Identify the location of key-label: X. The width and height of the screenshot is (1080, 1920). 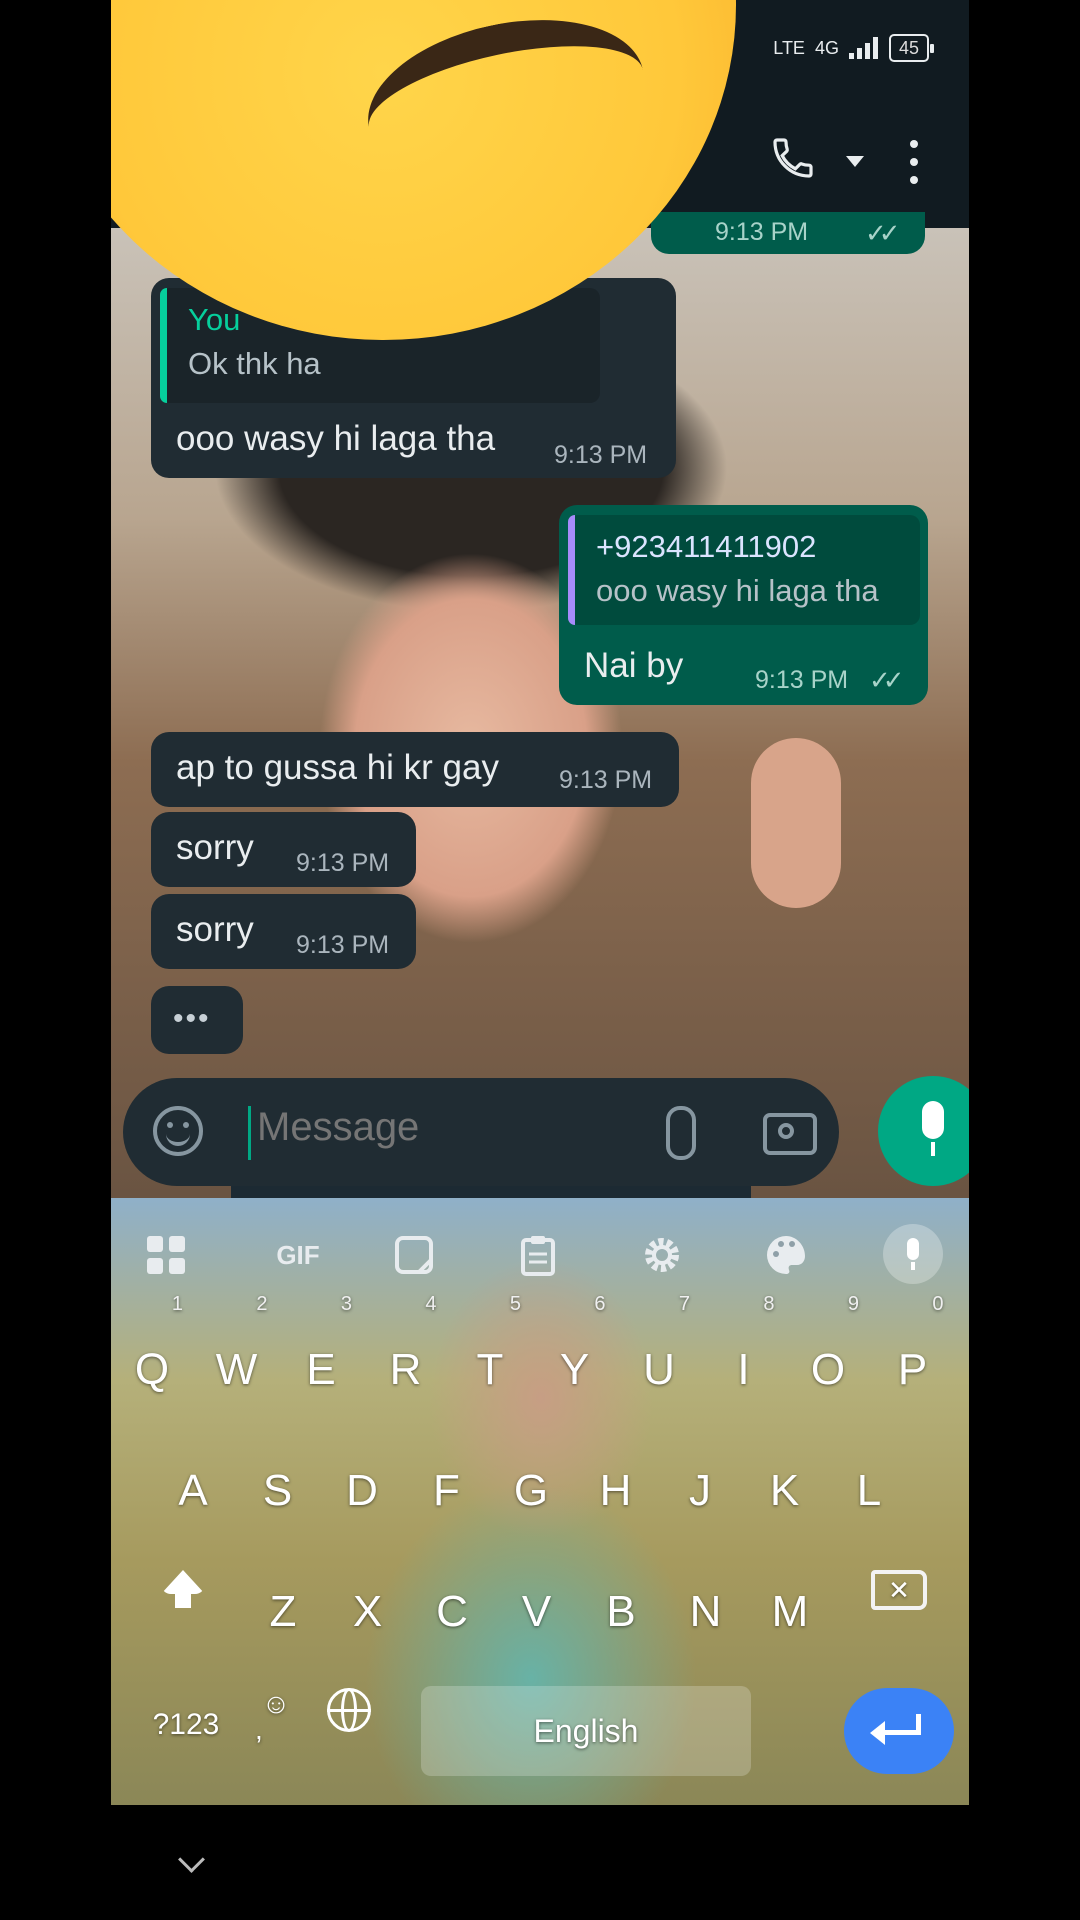
(367, 1611).